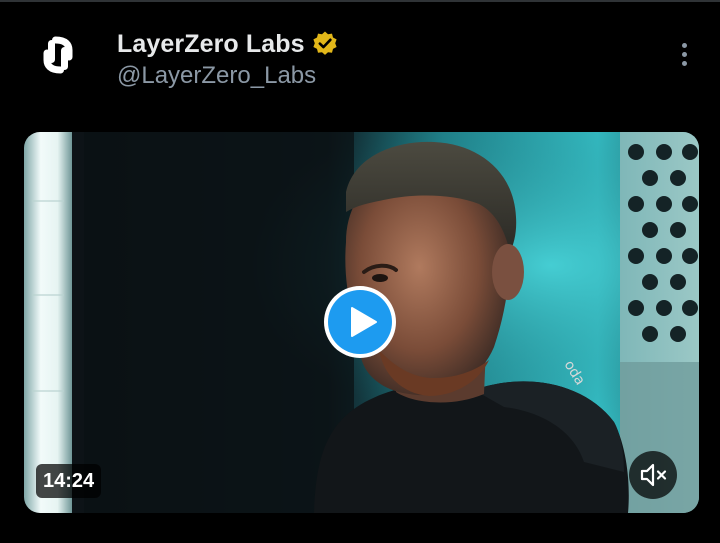 The height and width of the screenshot is (543, 720). I want to click on more-vertical-icon, so click(684, 45).